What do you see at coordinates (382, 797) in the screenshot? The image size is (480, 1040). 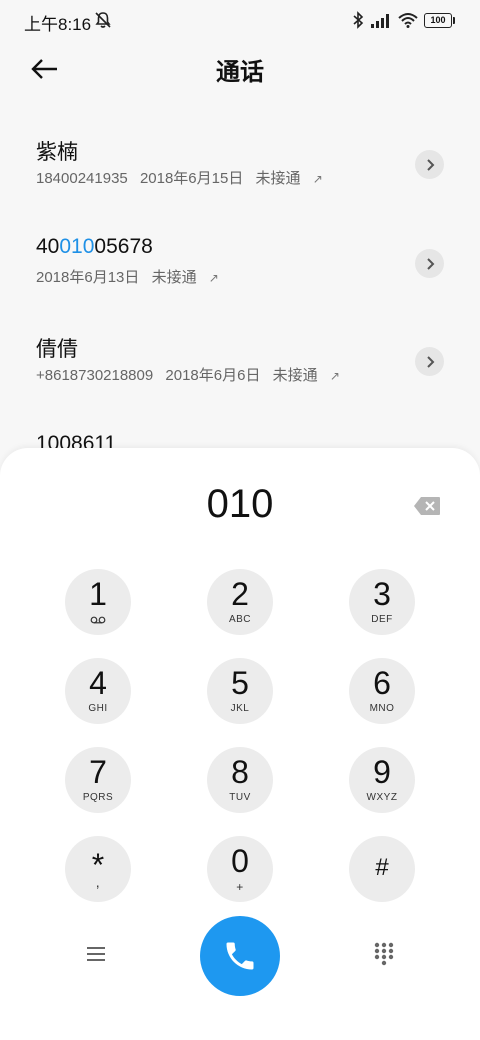 I see `key-letters: WXYZ` at bounding box center [382, 797].